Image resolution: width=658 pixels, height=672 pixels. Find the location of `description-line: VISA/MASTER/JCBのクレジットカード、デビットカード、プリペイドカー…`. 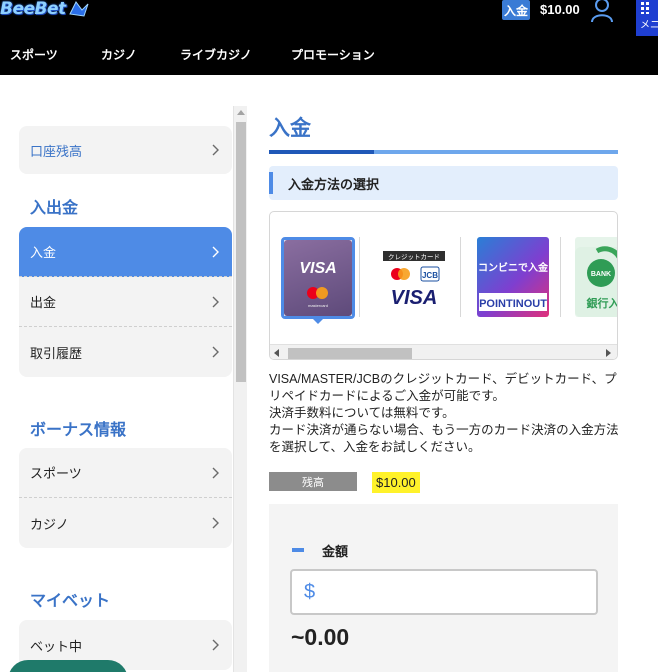

description-line: VISA/MASTER/JCBのクレジットカード、デビットカード、プリペイドカー… is located at coordinates (443, 387).